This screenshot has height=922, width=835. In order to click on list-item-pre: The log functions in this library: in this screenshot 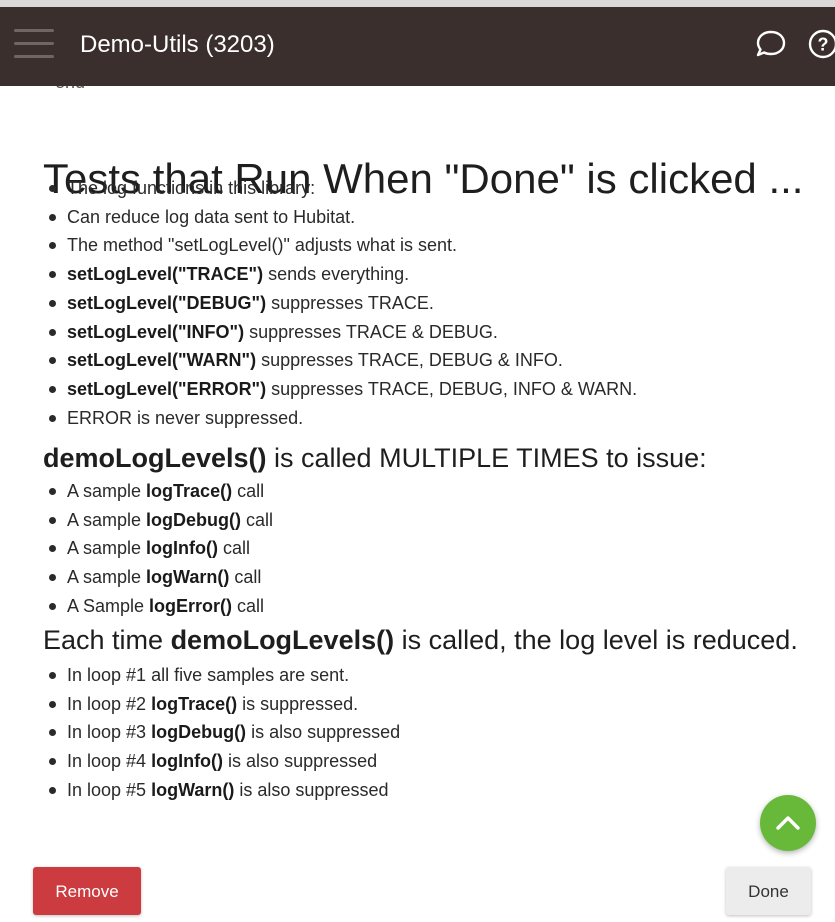, I will do `click(191, 188)`.